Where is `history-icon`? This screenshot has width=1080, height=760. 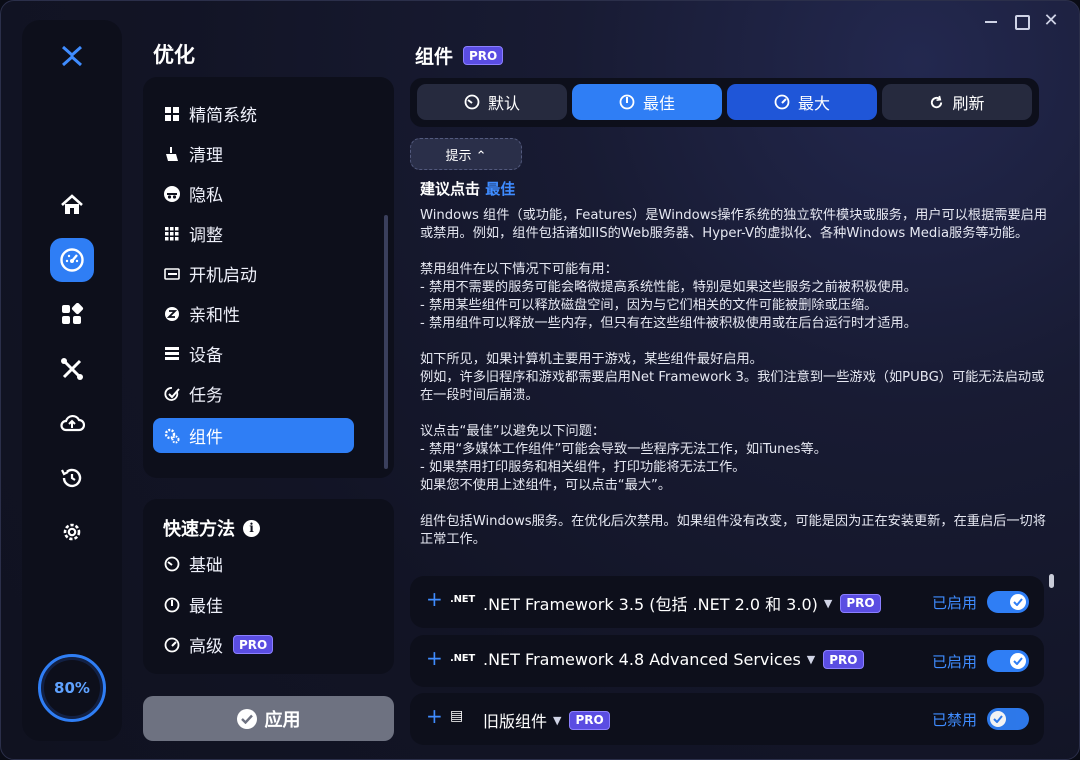 history-icon is located at coordinates (72, 478).